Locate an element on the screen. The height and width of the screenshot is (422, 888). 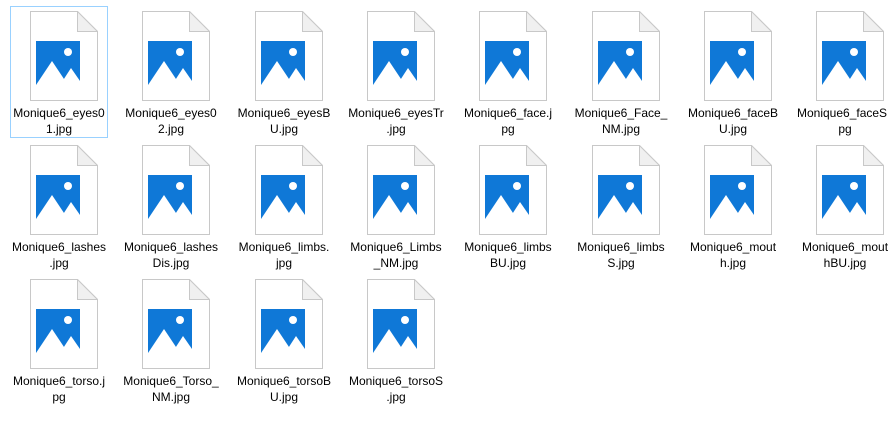
file-item: Monique6_limbs BU.jpg is located at coordinates (508, 206).